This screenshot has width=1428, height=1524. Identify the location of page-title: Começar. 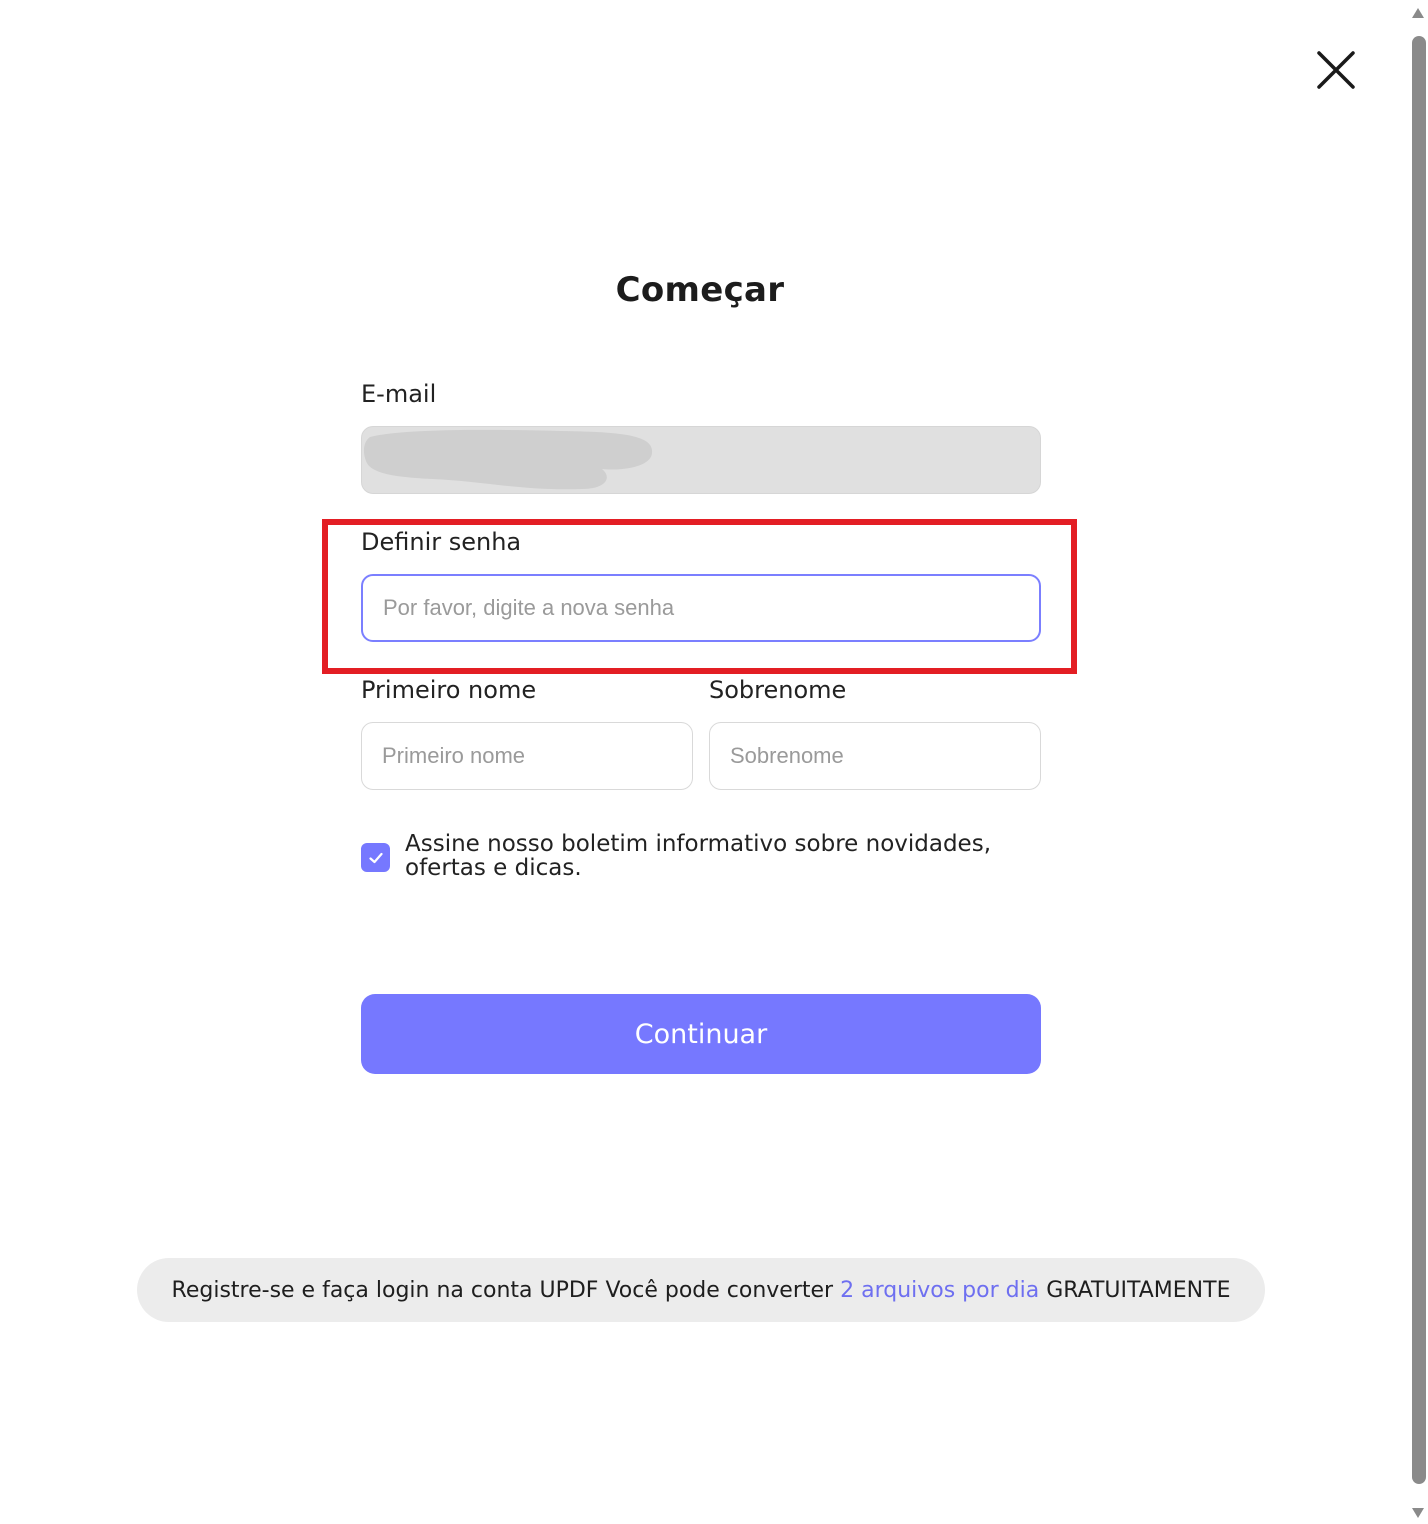
(700, 290).